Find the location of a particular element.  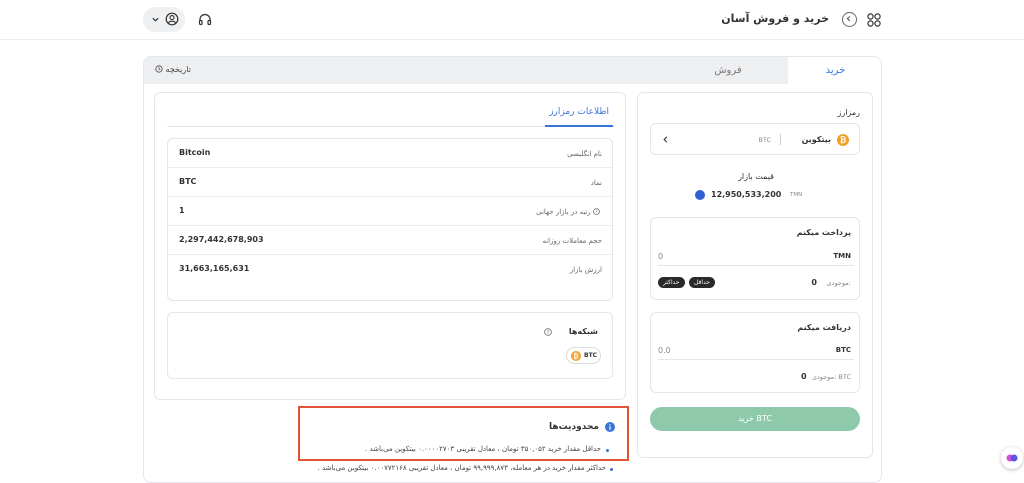

floating-widget-button is located at coordinates (1012, 458).